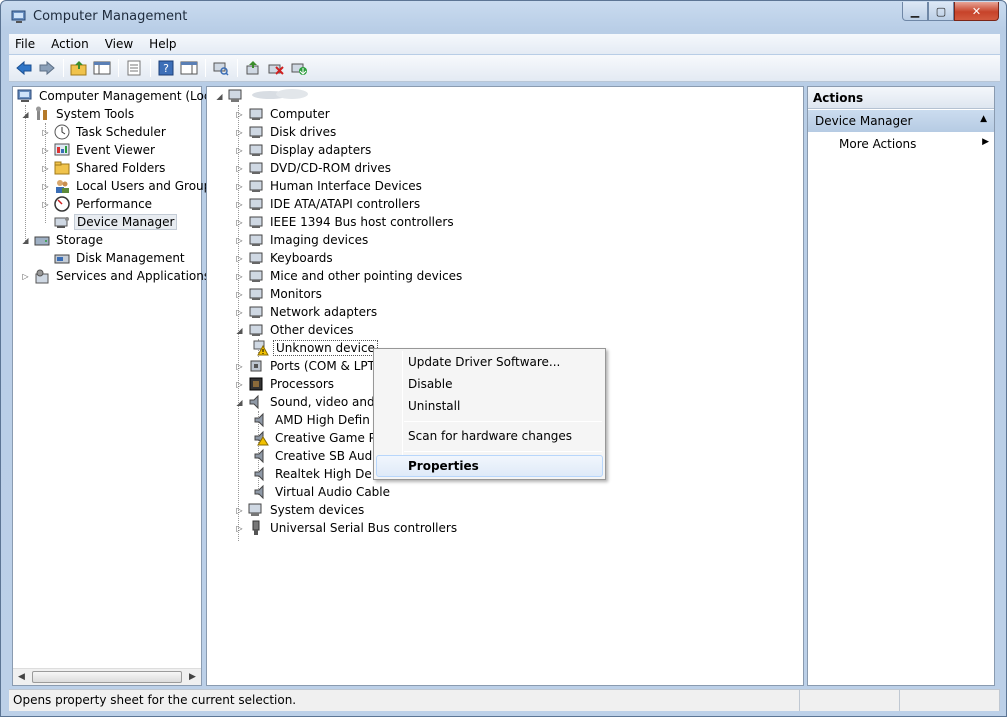  I want to click on menu-properties: Properties, so click(489, 466).